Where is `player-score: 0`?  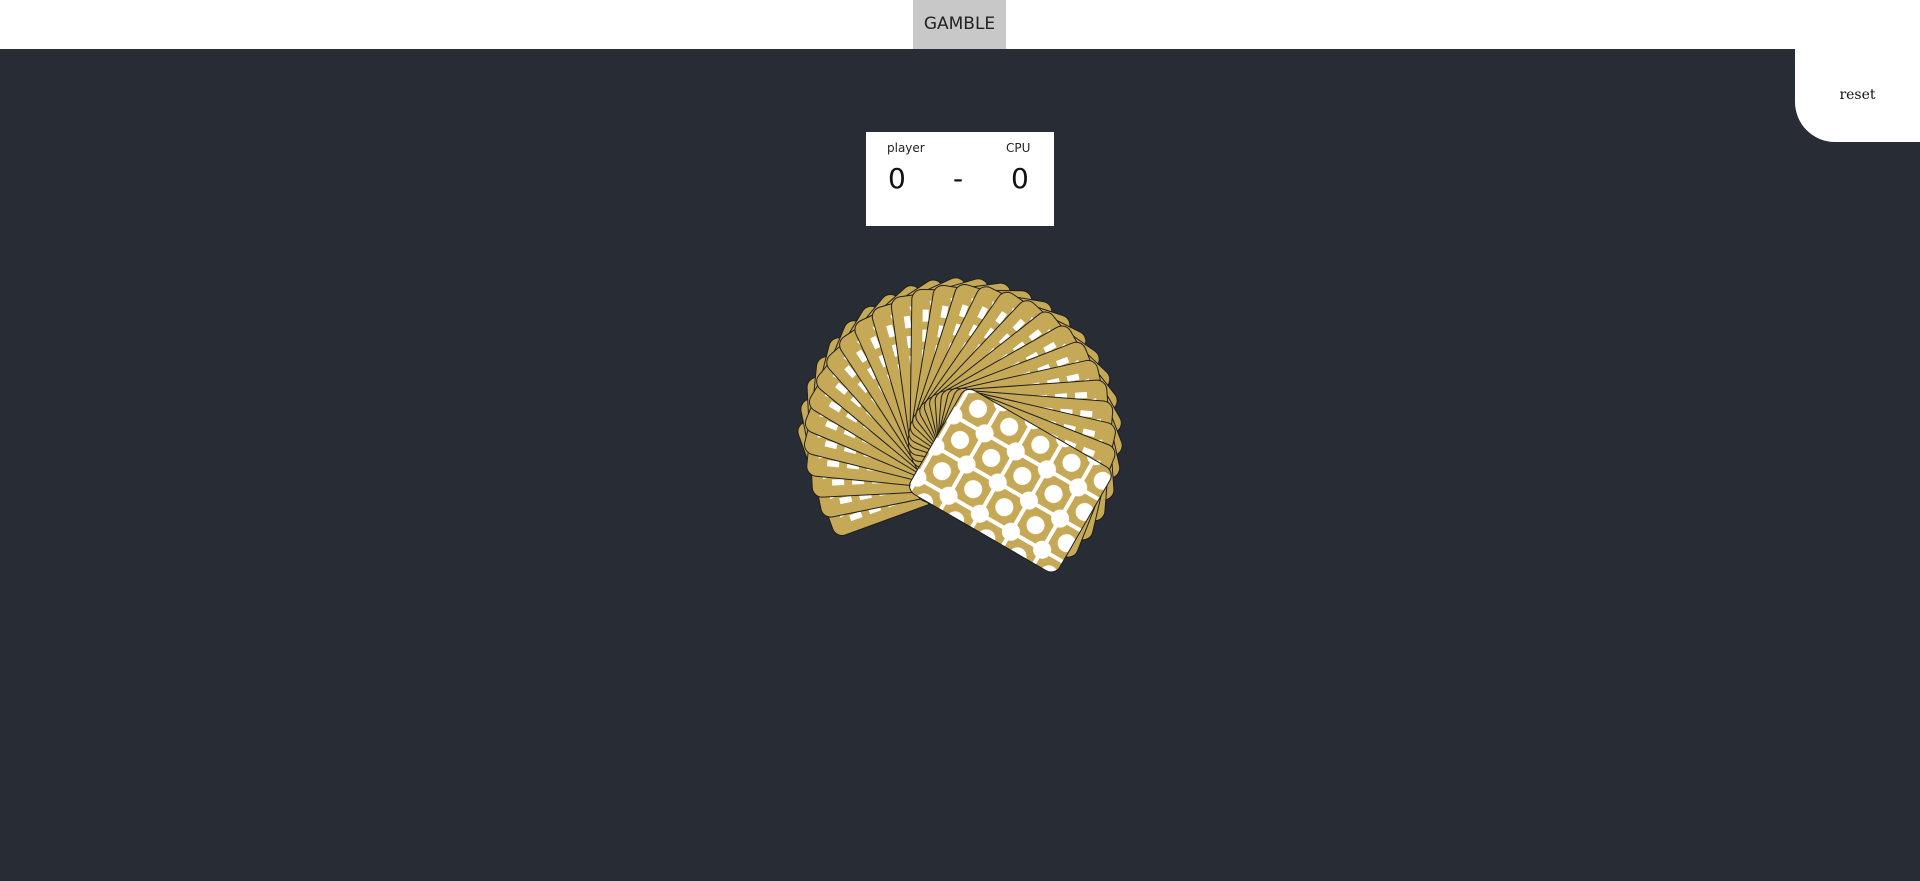
player-score: 0 is located at coordinates (897, 178).